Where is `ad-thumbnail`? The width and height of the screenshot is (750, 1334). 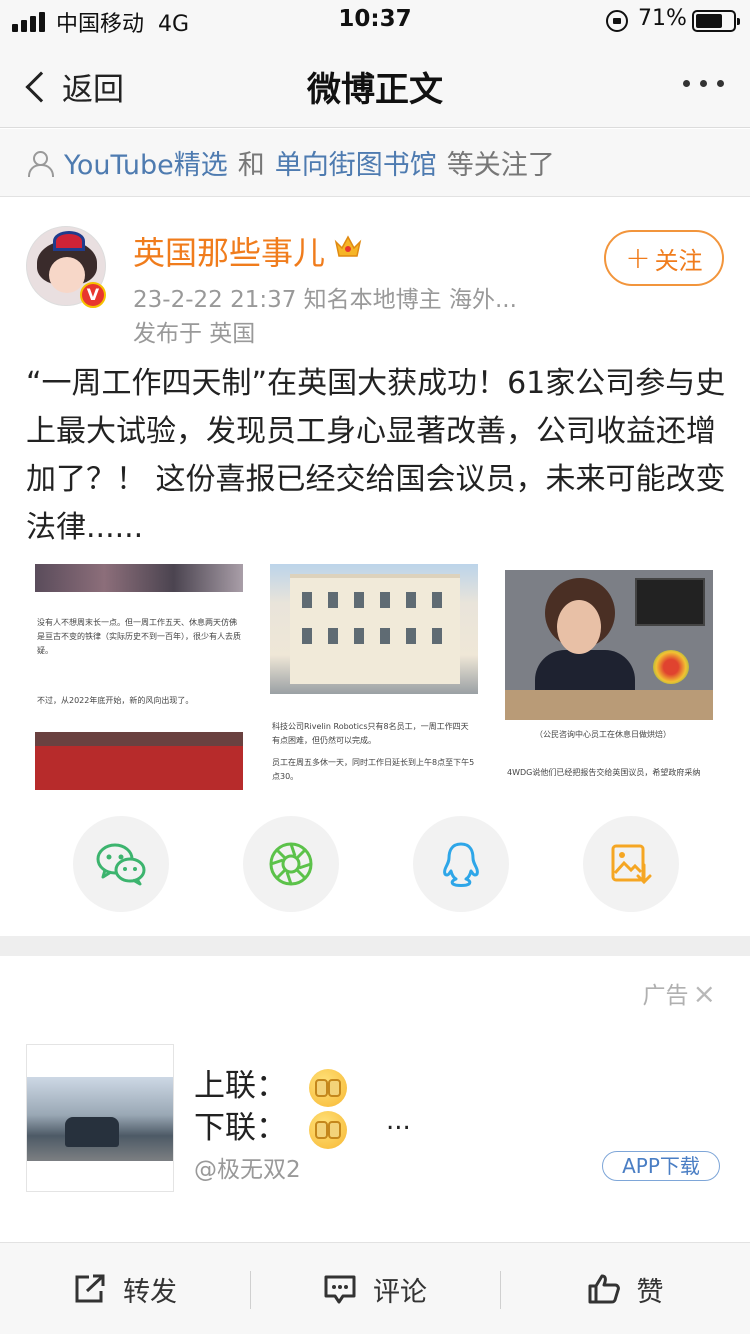 ad-thumbnail is located at coordinates (100, 1118).